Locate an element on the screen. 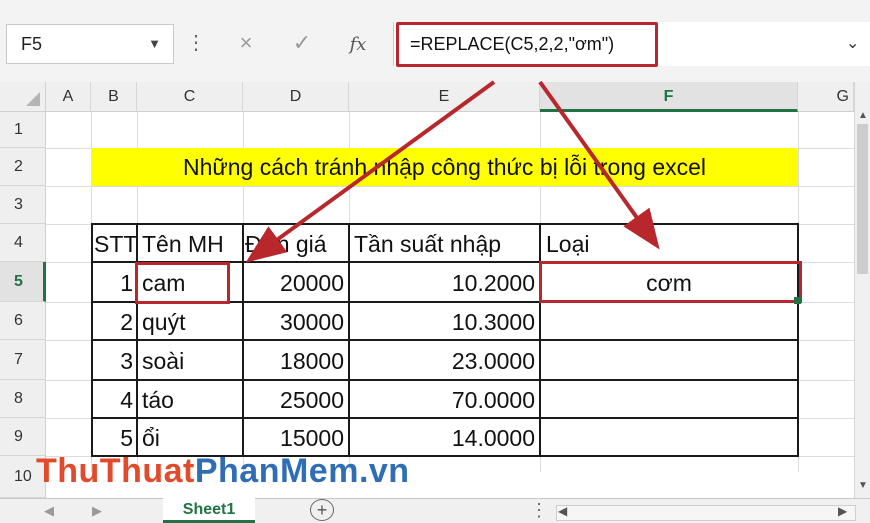 Image resolution: width=870 pixels, height=523 pixels. next-sheet-icon: ▶ is located at coordinates (97, 511).